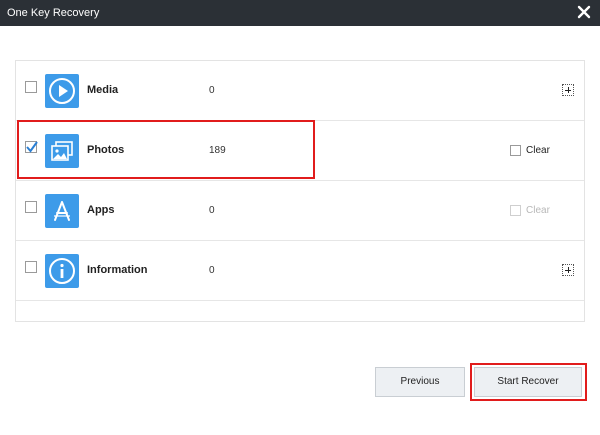 The image size is (600, 435). Describe the element at coordinates (528, 382) in the screenshot. I see `start-recover-button: Start Recover` at that location.